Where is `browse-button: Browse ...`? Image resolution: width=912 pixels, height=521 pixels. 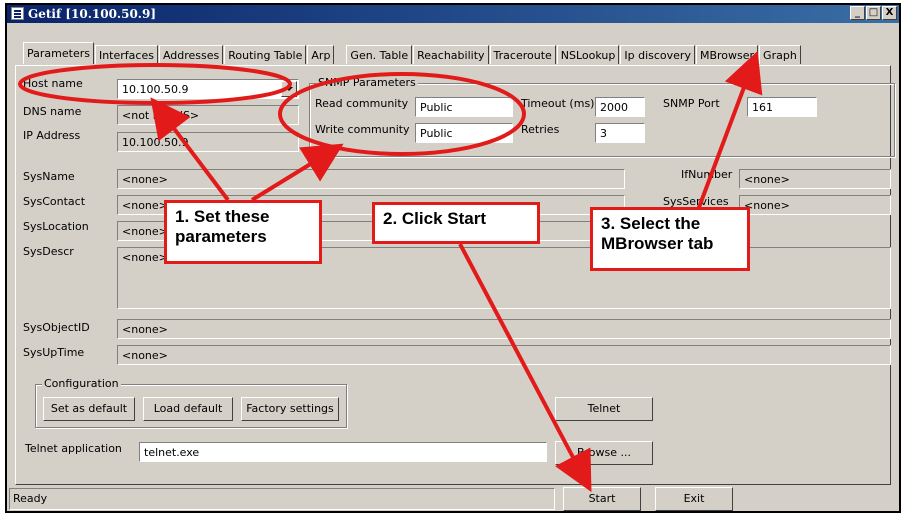
browse-button: Browse ... is located at coordinates (604, 453).